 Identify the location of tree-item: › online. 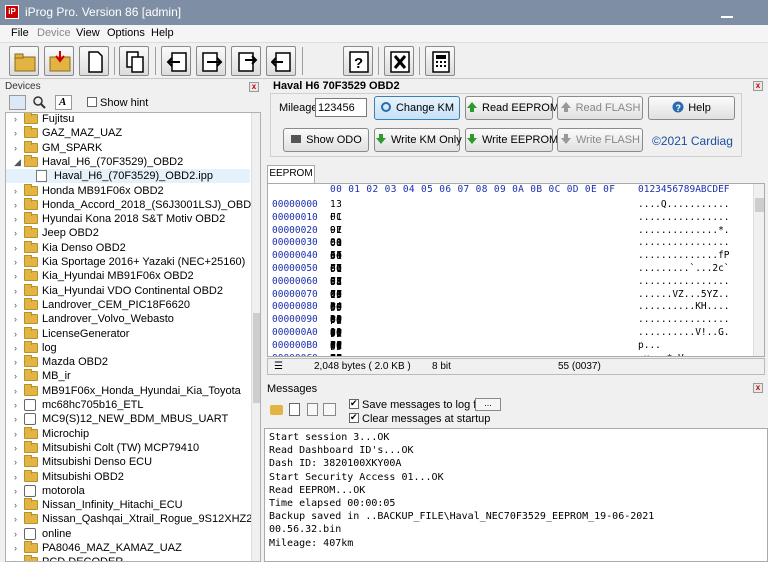
(128, 534).